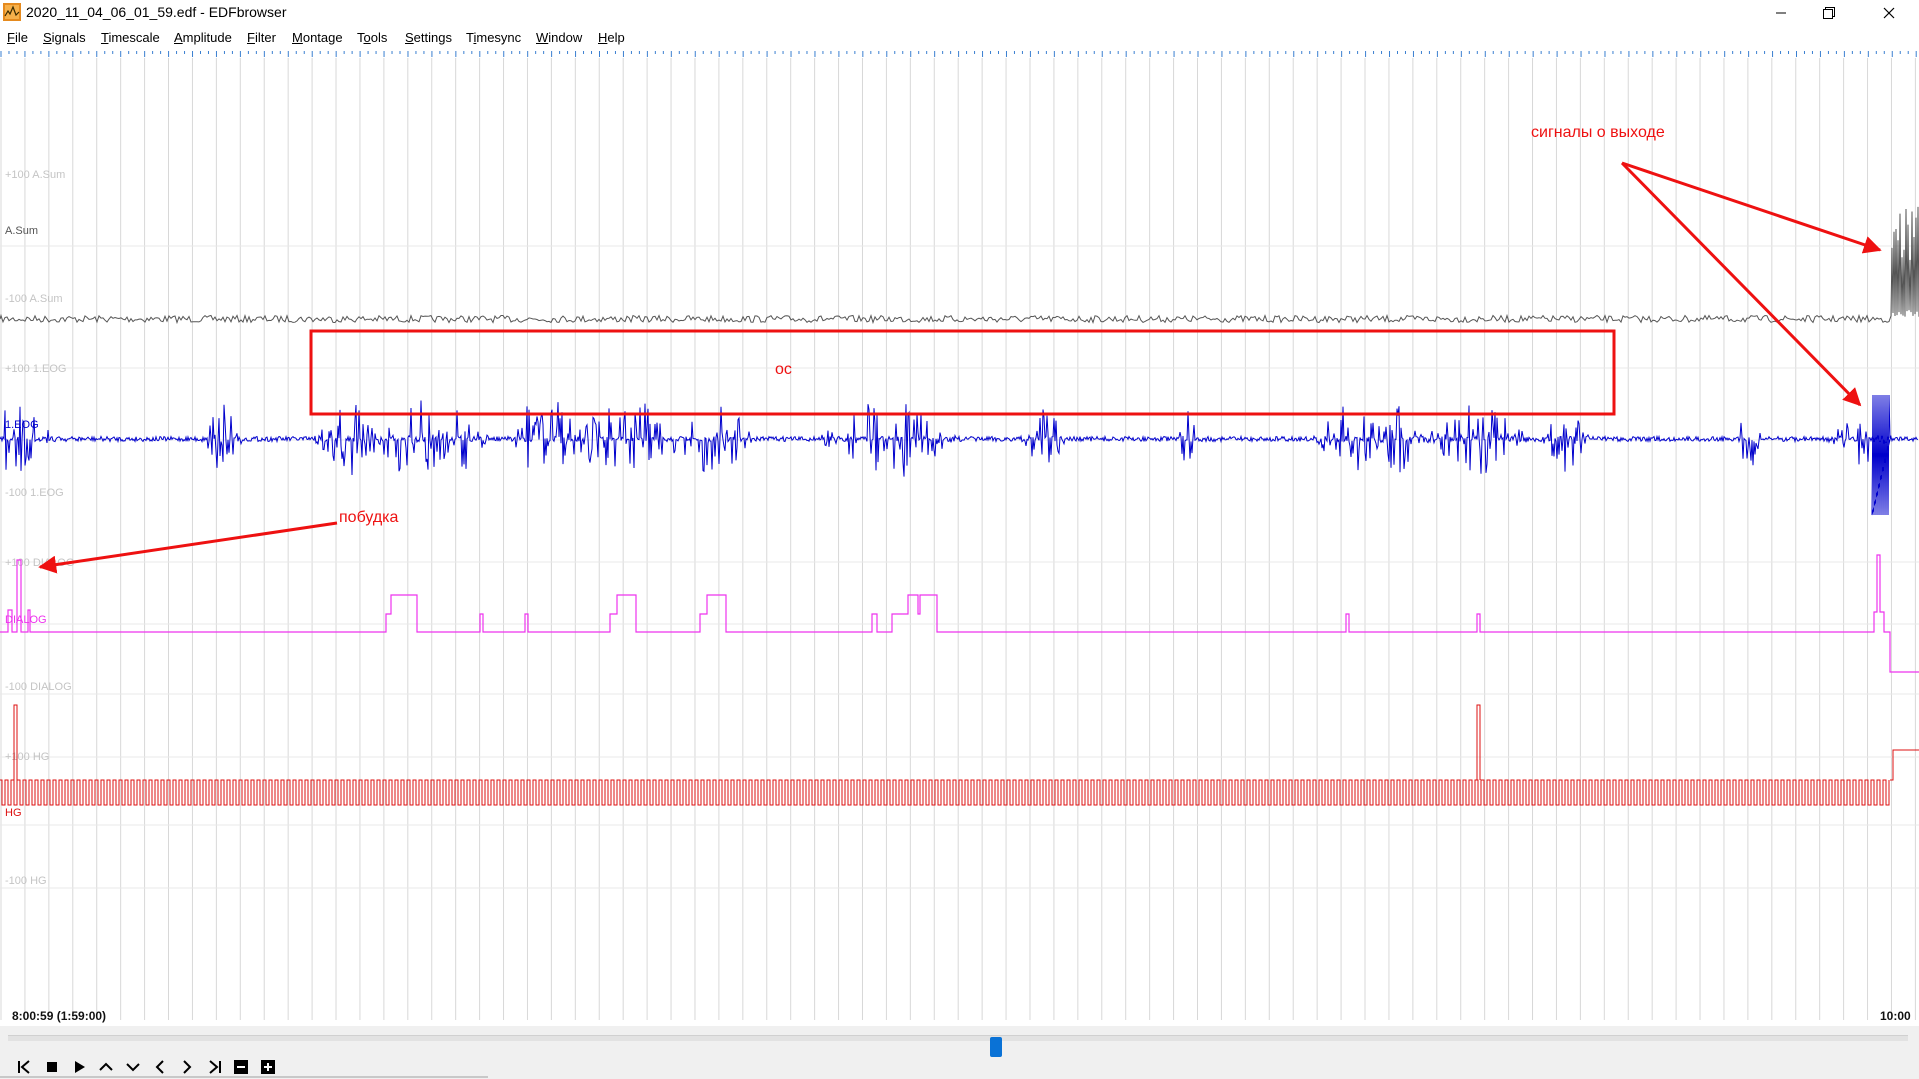  I want to click on forward-icon, so click(187, 1067).